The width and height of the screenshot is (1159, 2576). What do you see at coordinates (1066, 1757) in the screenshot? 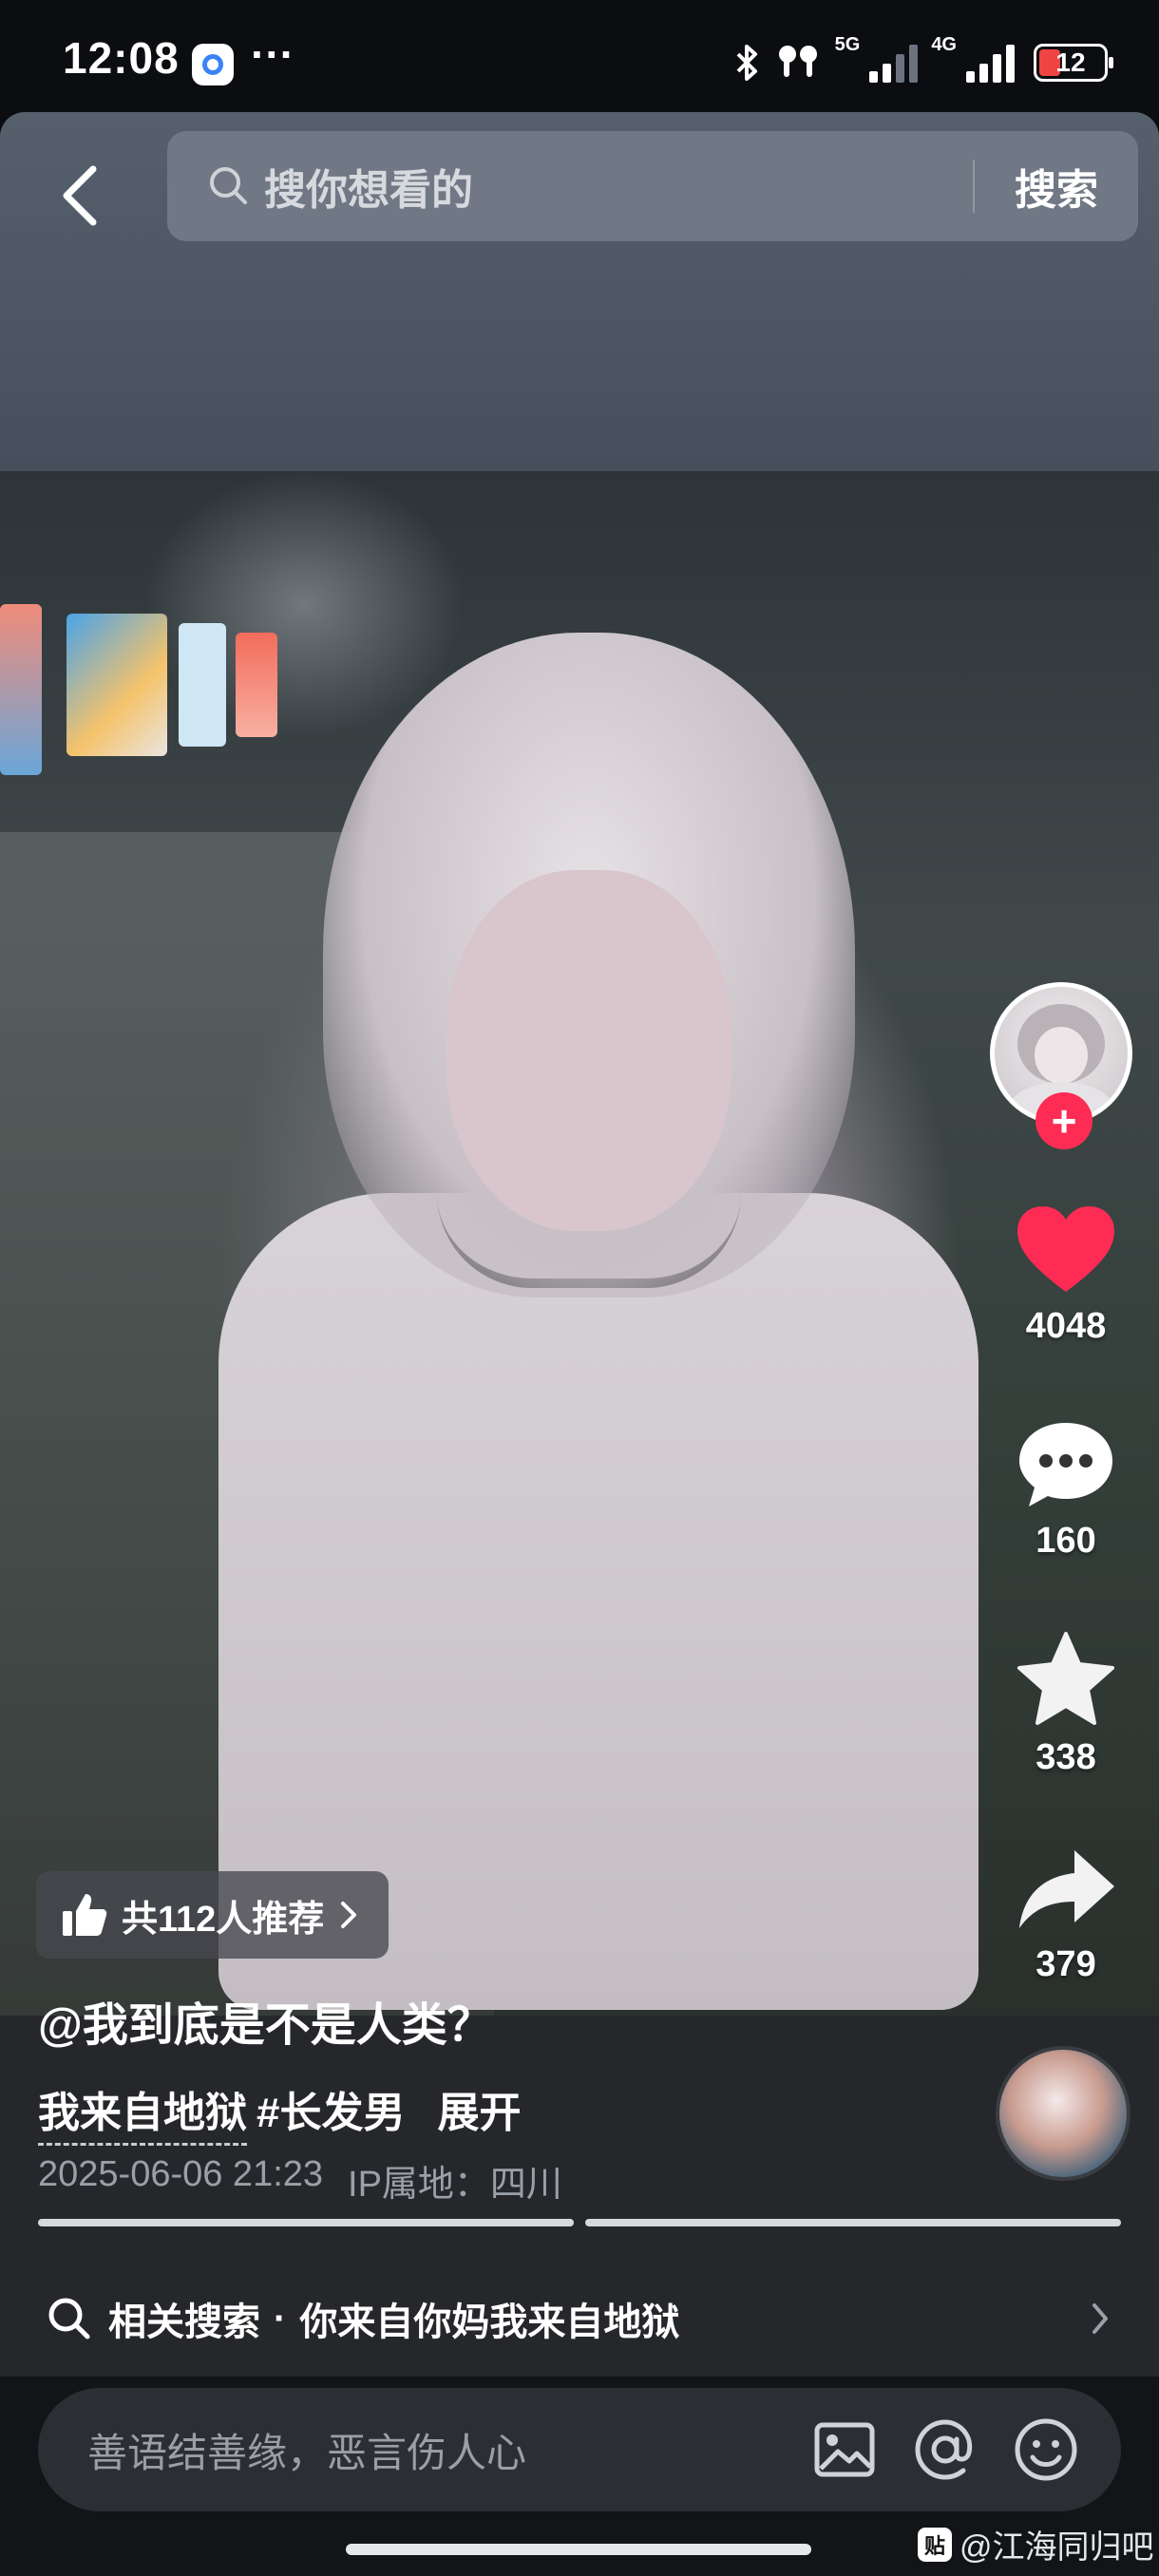
I see `favorite-count: 338` at bounding box center [1066, 1757].